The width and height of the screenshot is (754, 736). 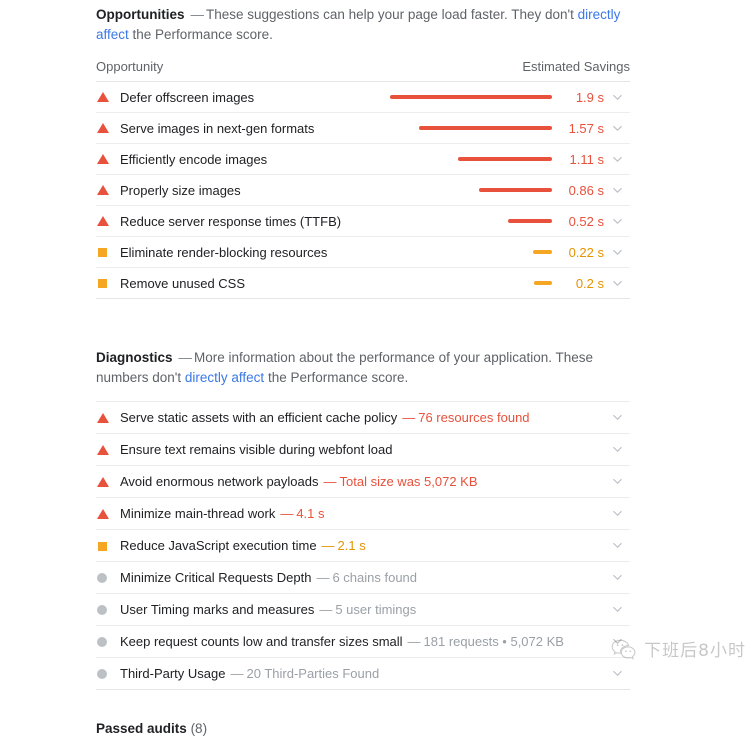 I want to click on diagnostic-title-wrap: Minimize main-thread work —4.1 s, so click(x=362, y=513).